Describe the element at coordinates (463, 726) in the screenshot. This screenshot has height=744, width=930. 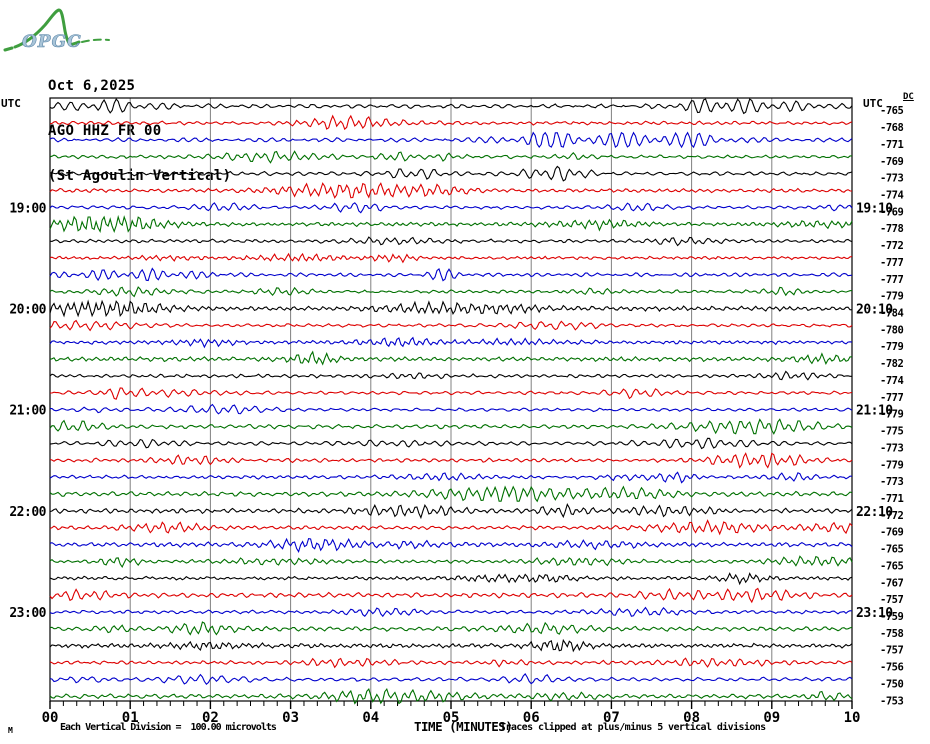
I see `x-axis-title: TIME (MINUTES)` at that location.